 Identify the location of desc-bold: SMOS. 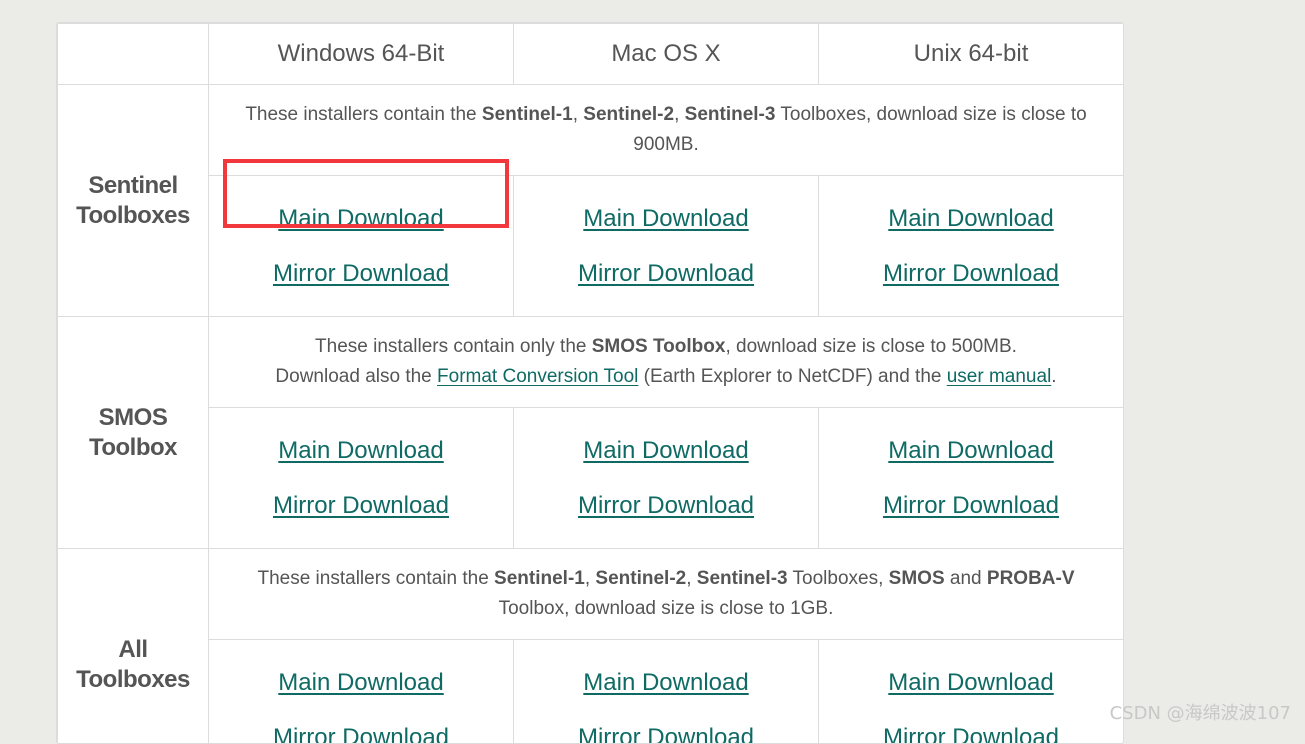
(917, 578).